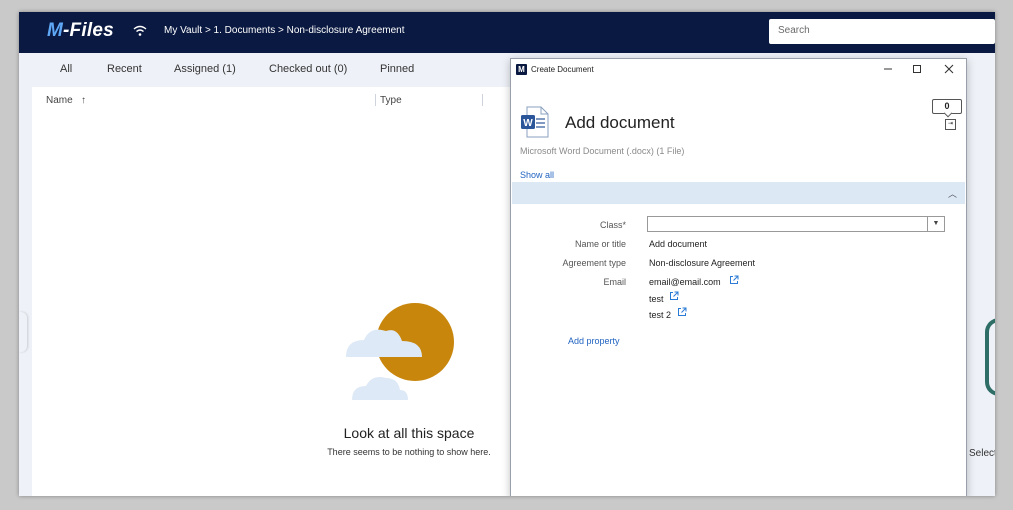 The image size is (1013, 510). What do you see at coordinates (124, 69) in the screenshot?
I see `tab-recent: Recent` at bounding box center [124, 69].